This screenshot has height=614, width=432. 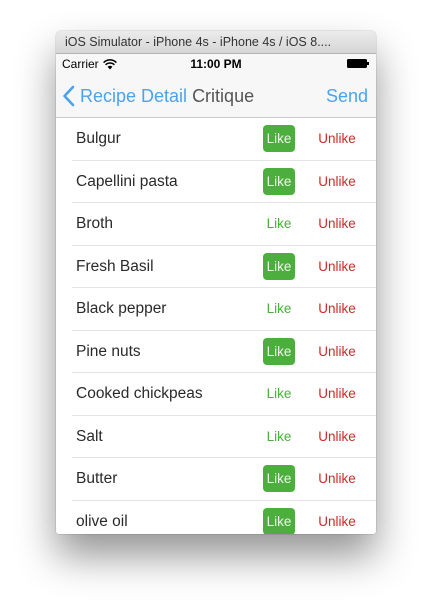 I want to click on back-label: Recipe Detail, so click(x=134, y=95).